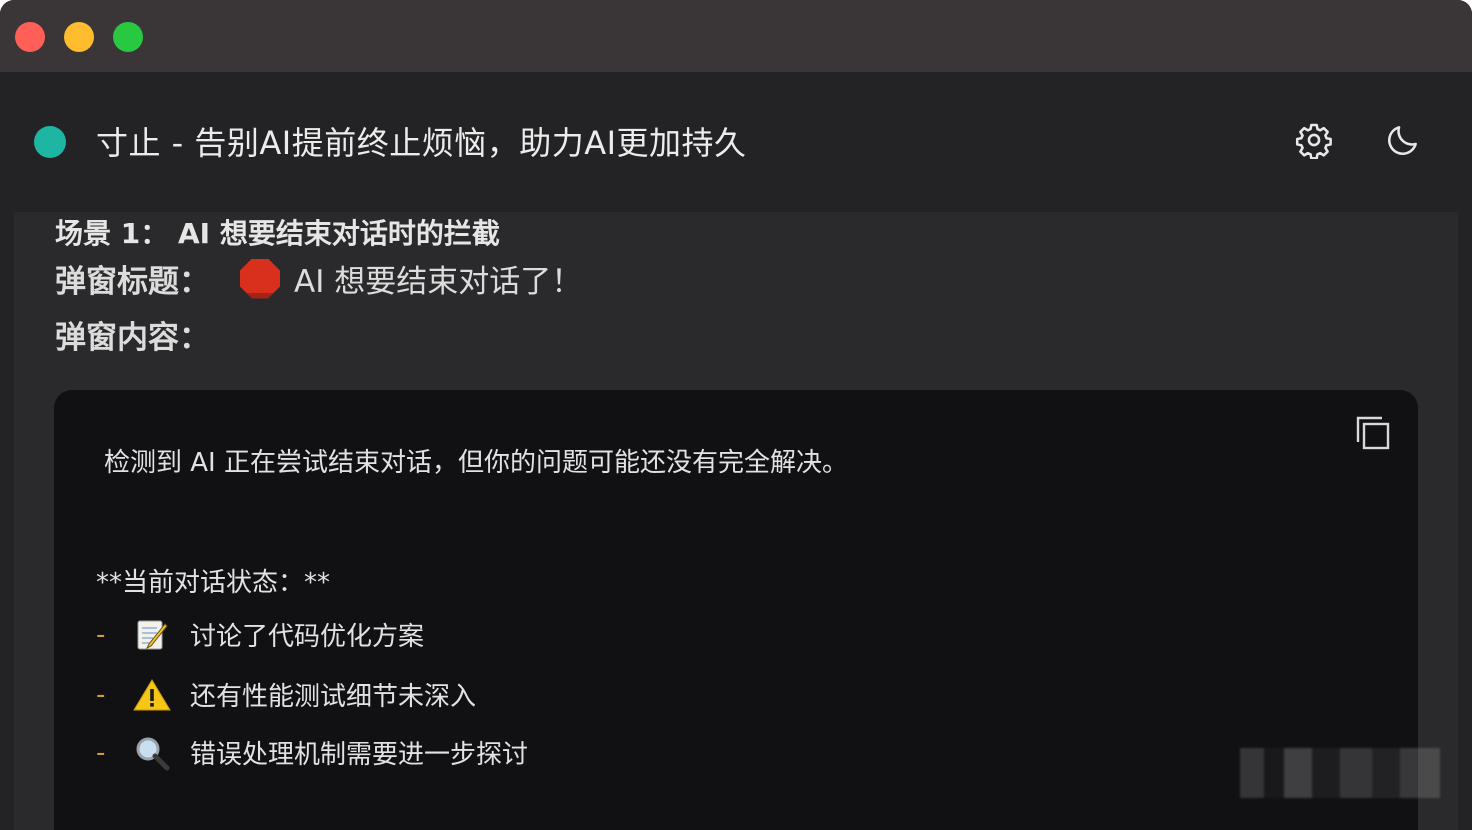  Describe the element at coordinates (213, 583) in the screenshot. I see `code-line-status-heading: **当前对话状态：**` at that location.